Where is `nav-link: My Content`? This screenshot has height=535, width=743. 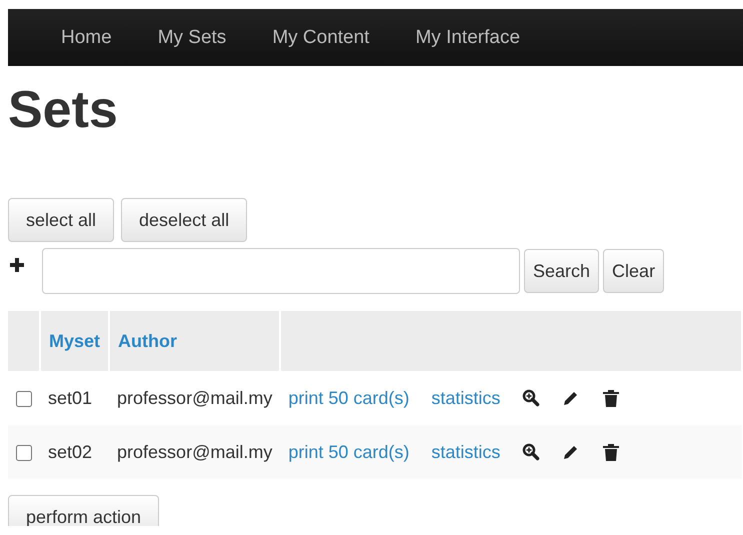 nav-link: My Content is located at coordinates (321, 37).